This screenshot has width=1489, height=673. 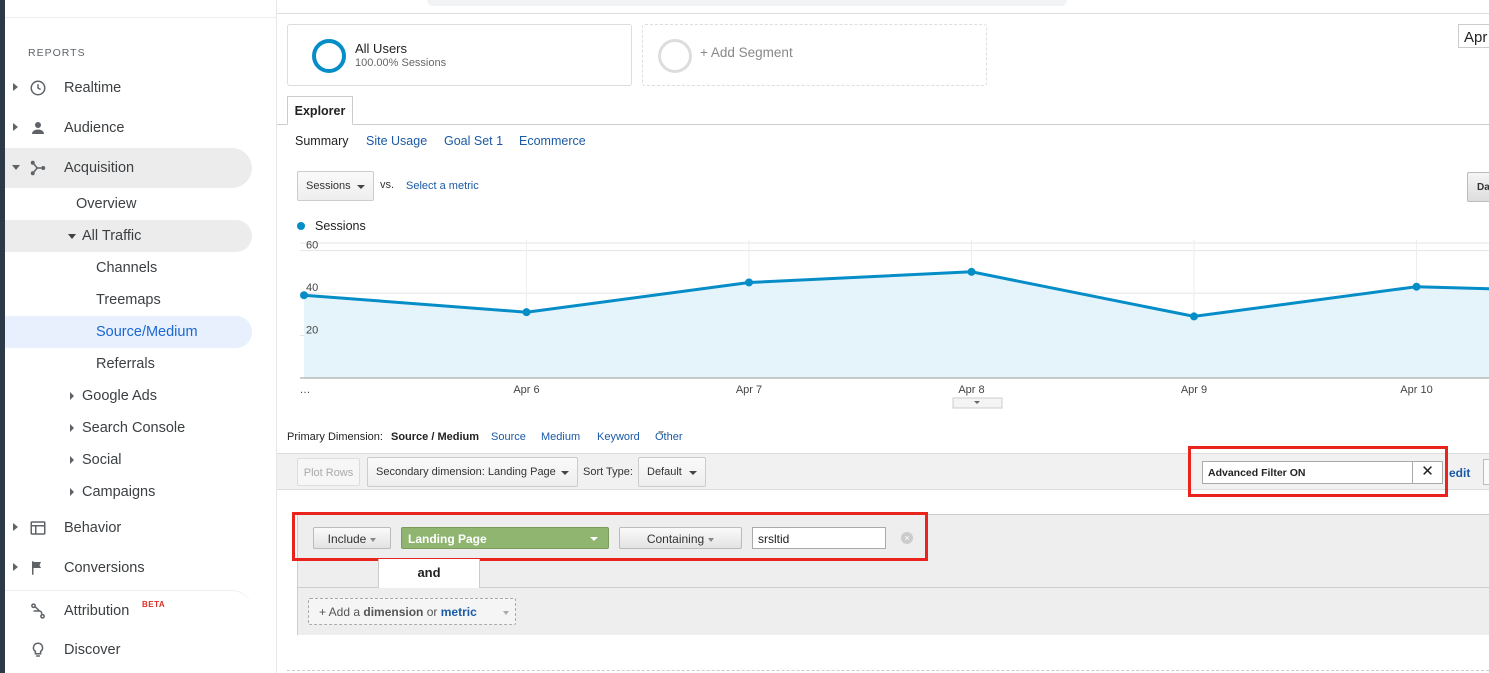 I want to click on sidebar-item-label: Google Ads, so click(x=119, y=396).